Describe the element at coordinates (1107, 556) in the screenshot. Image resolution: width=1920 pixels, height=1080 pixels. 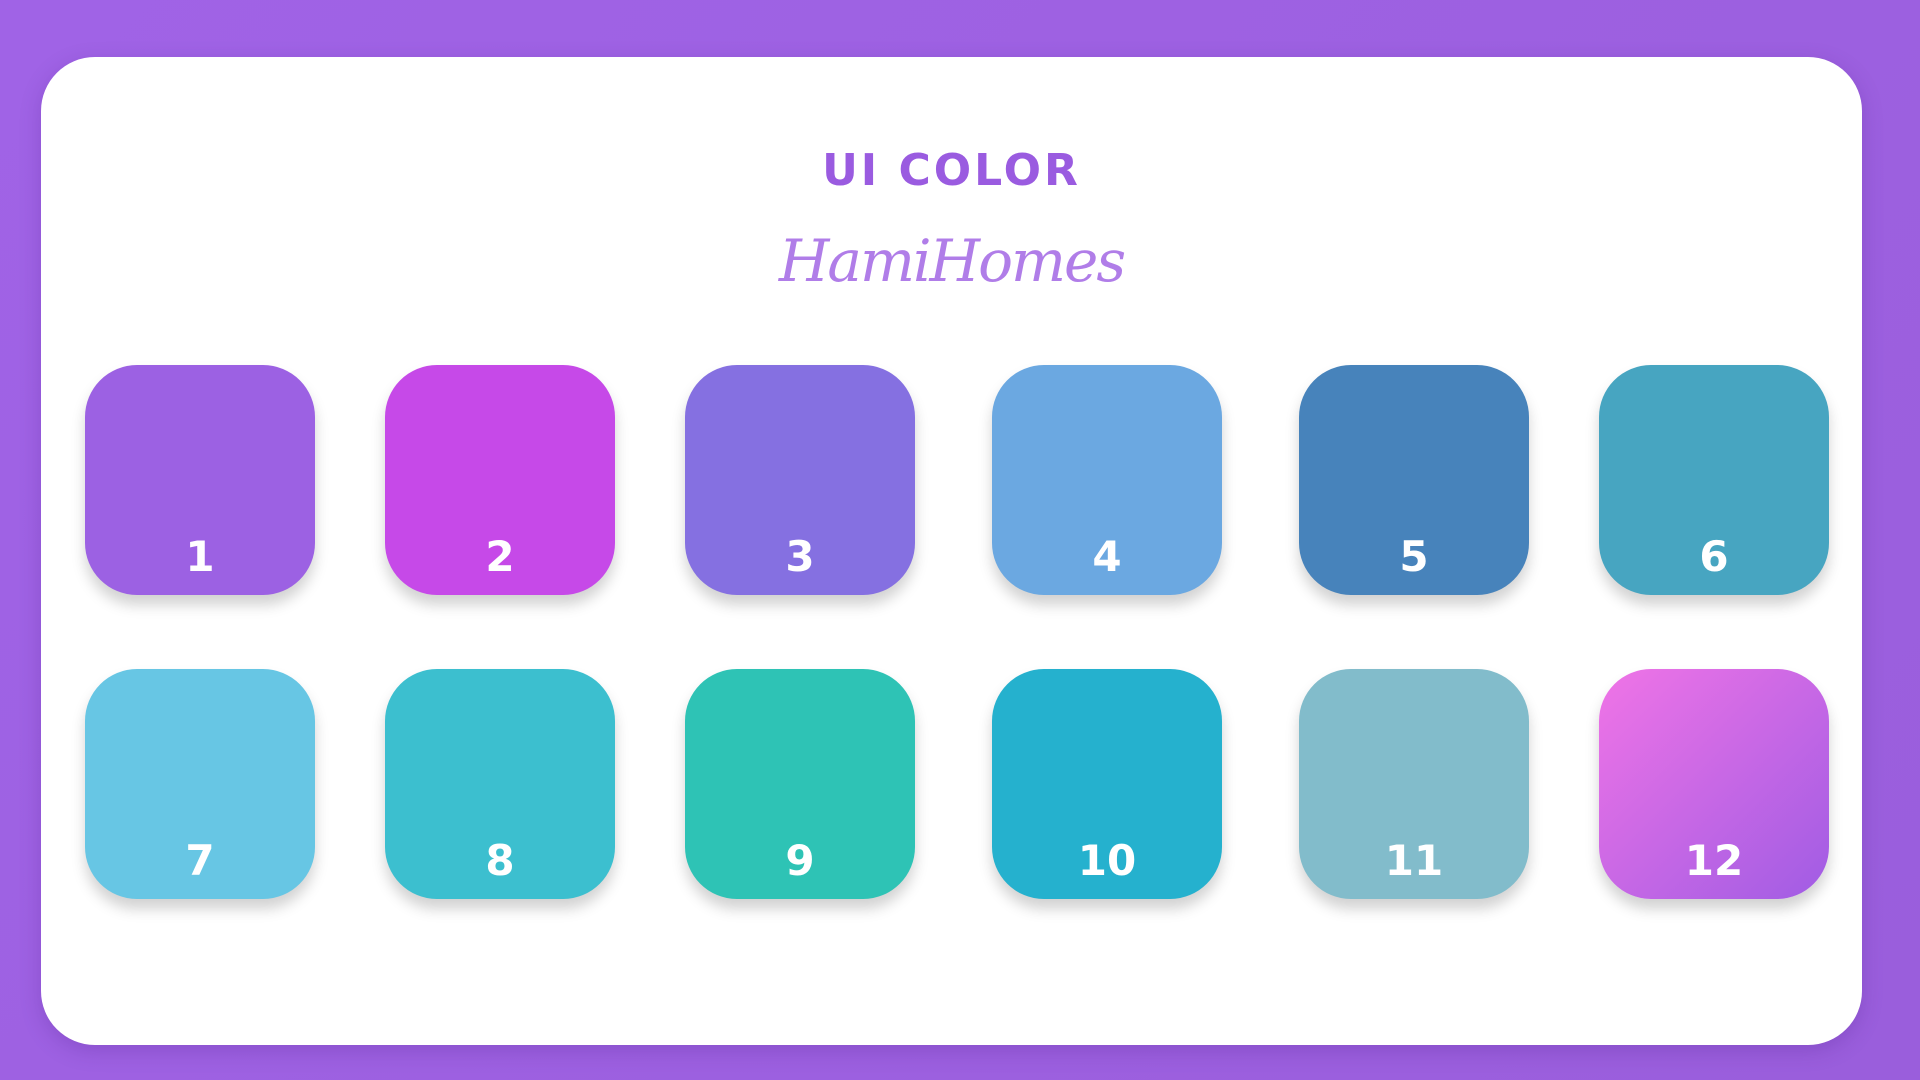
I see `swatch-number: 4` at that location.